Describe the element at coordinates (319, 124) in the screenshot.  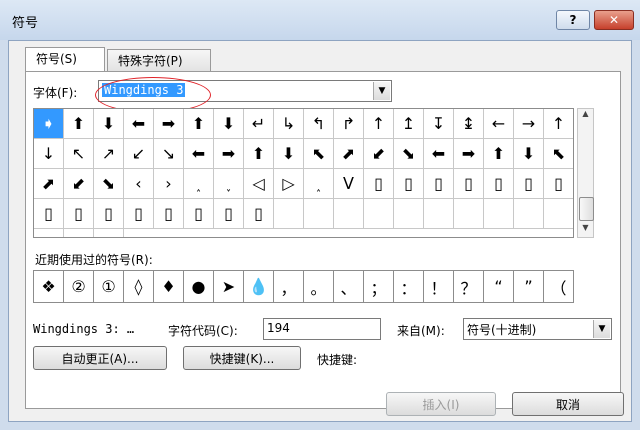
I see `symbol-cell: ↰` at that location.